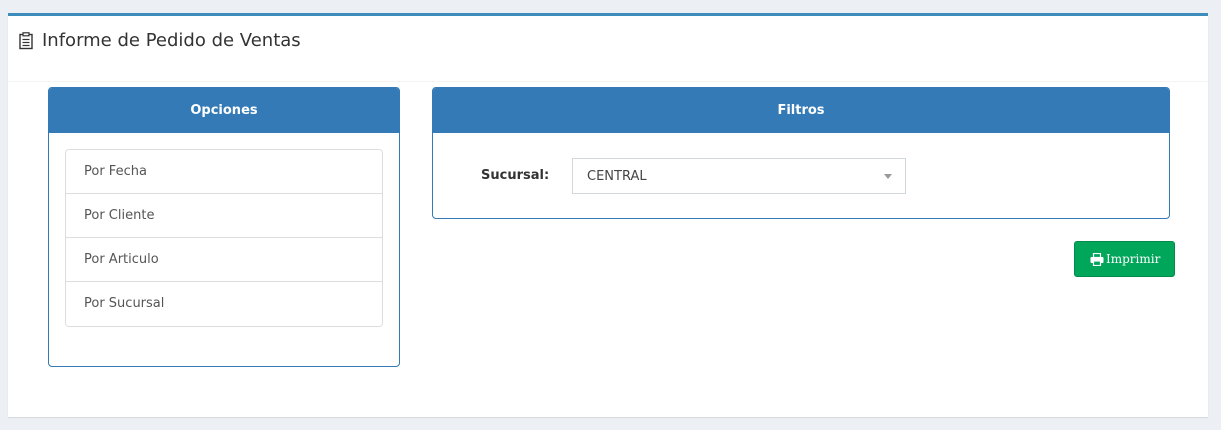 The height and width of the screenshot is (430, 1221). Describe the element at coordinates (224, 172) in the screenshot. I see `option-por-fecha: Por Fecha` at that location.